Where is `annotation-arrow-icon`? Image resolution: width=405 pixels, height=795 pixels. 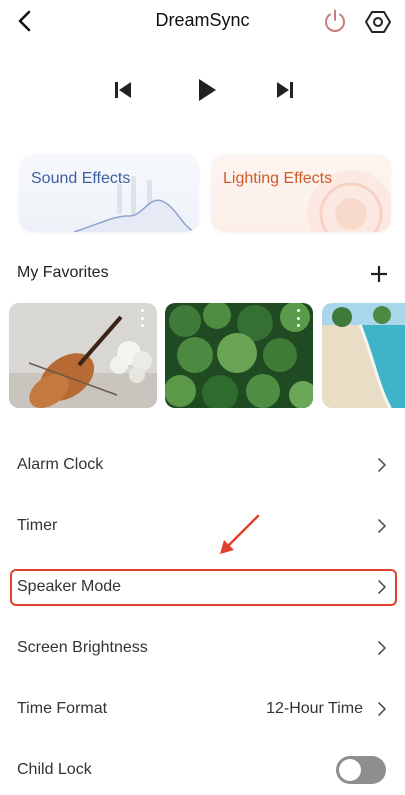
annotation-arrow-icon is located at coordinates (240, 534).